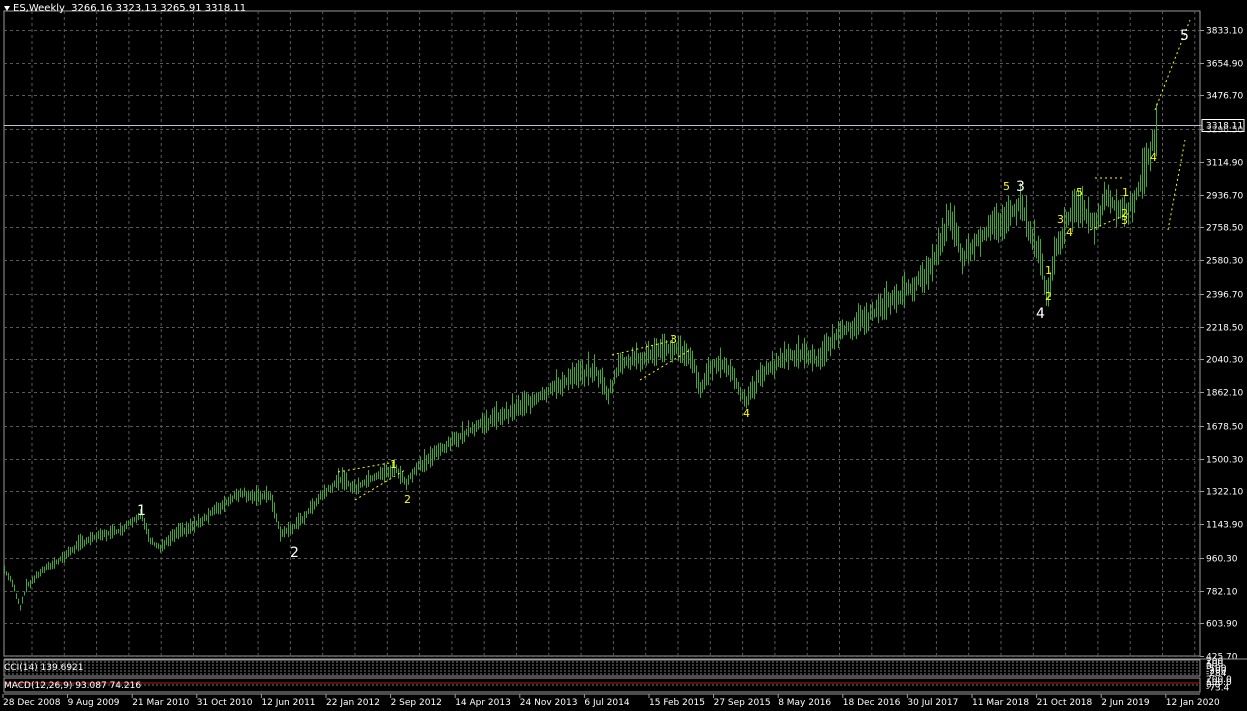 The image size is (1247, 711). Describe the element at coordinates (804, 703) in the screenshot. I see `time-label: 8 May 2016` at that location.